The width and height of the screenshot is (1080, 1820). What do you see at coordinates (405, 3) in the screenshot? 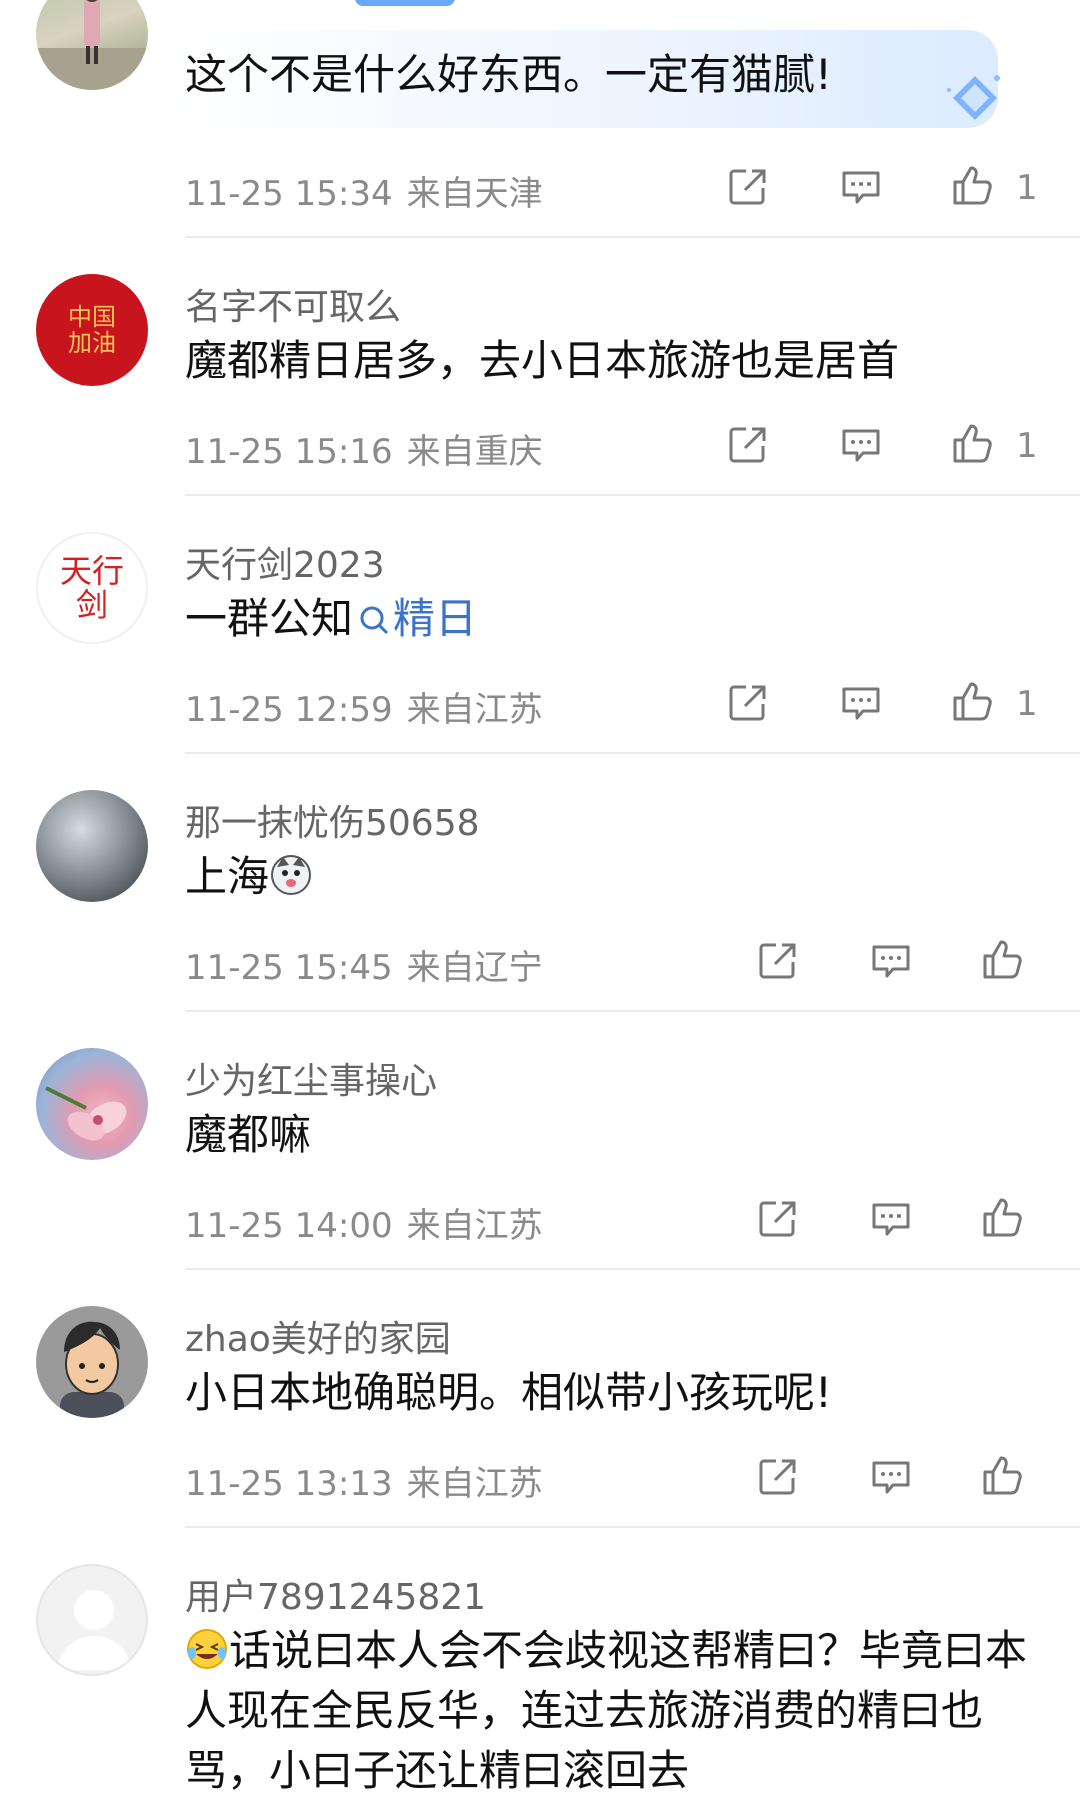
I see `user-badge` at bounding box center [405, 3].